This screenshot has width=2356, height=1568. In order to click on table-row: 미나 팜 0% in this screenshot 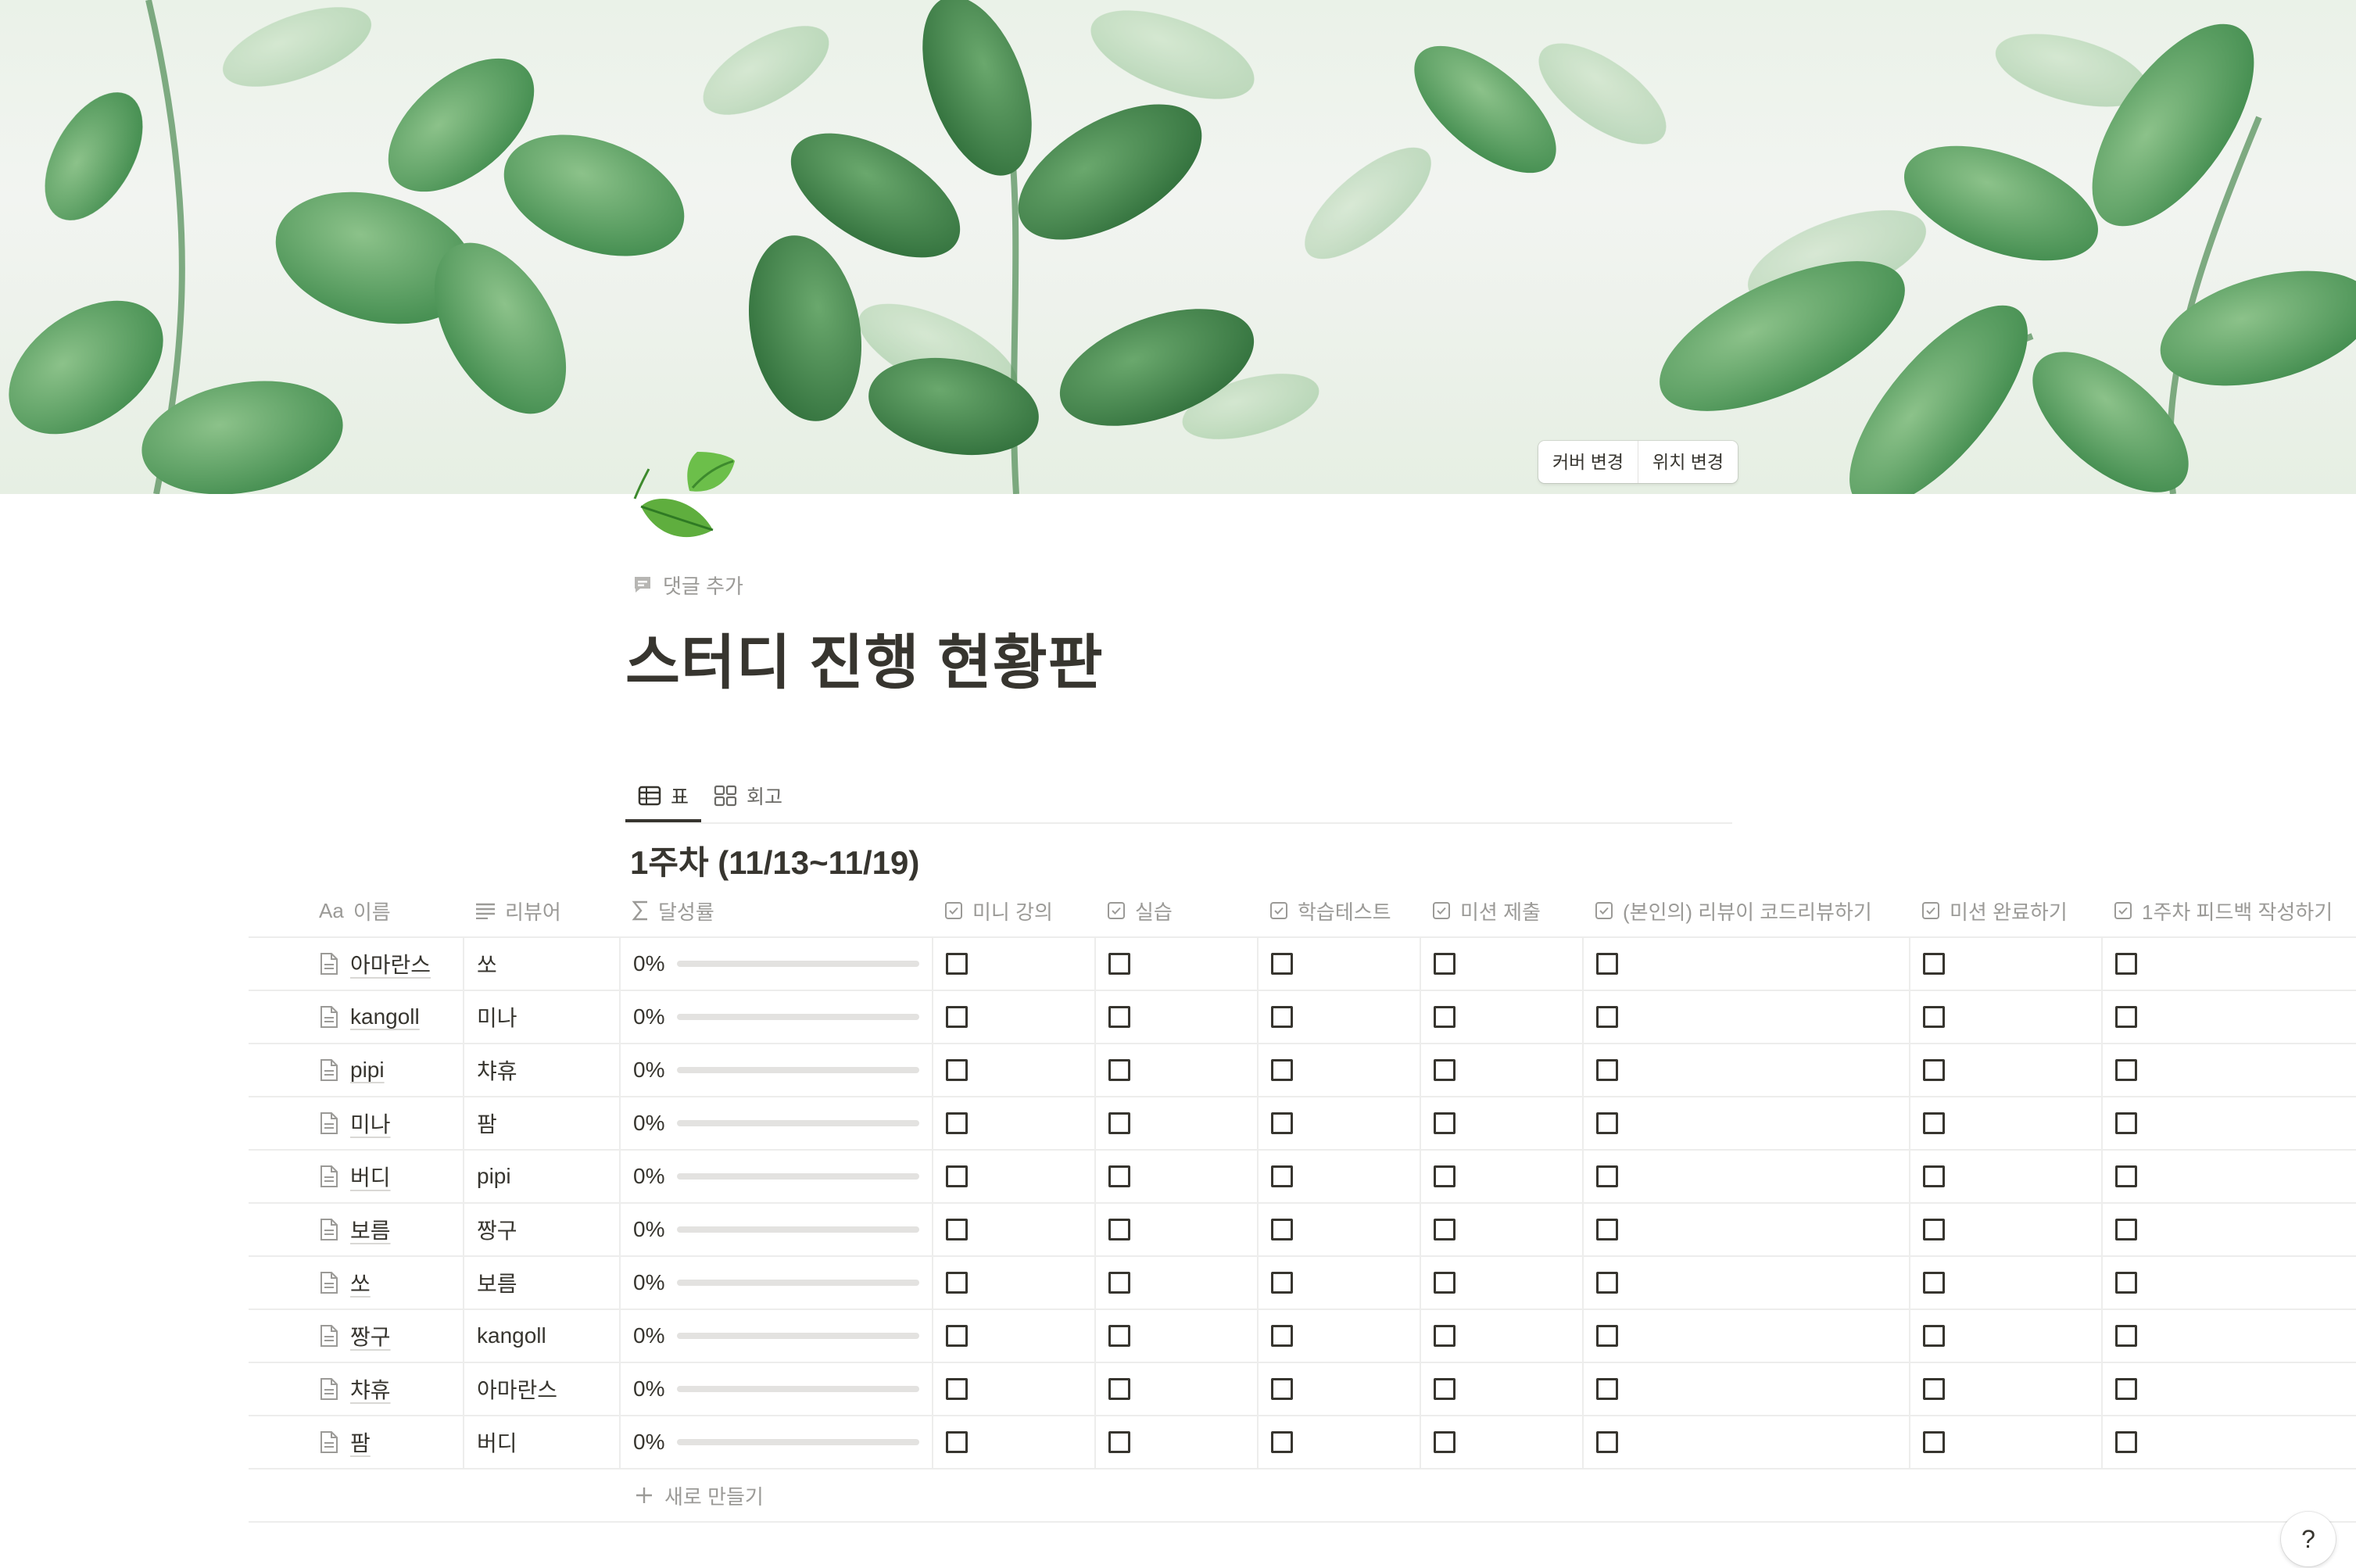, I will do `click(1302, 1122)`.